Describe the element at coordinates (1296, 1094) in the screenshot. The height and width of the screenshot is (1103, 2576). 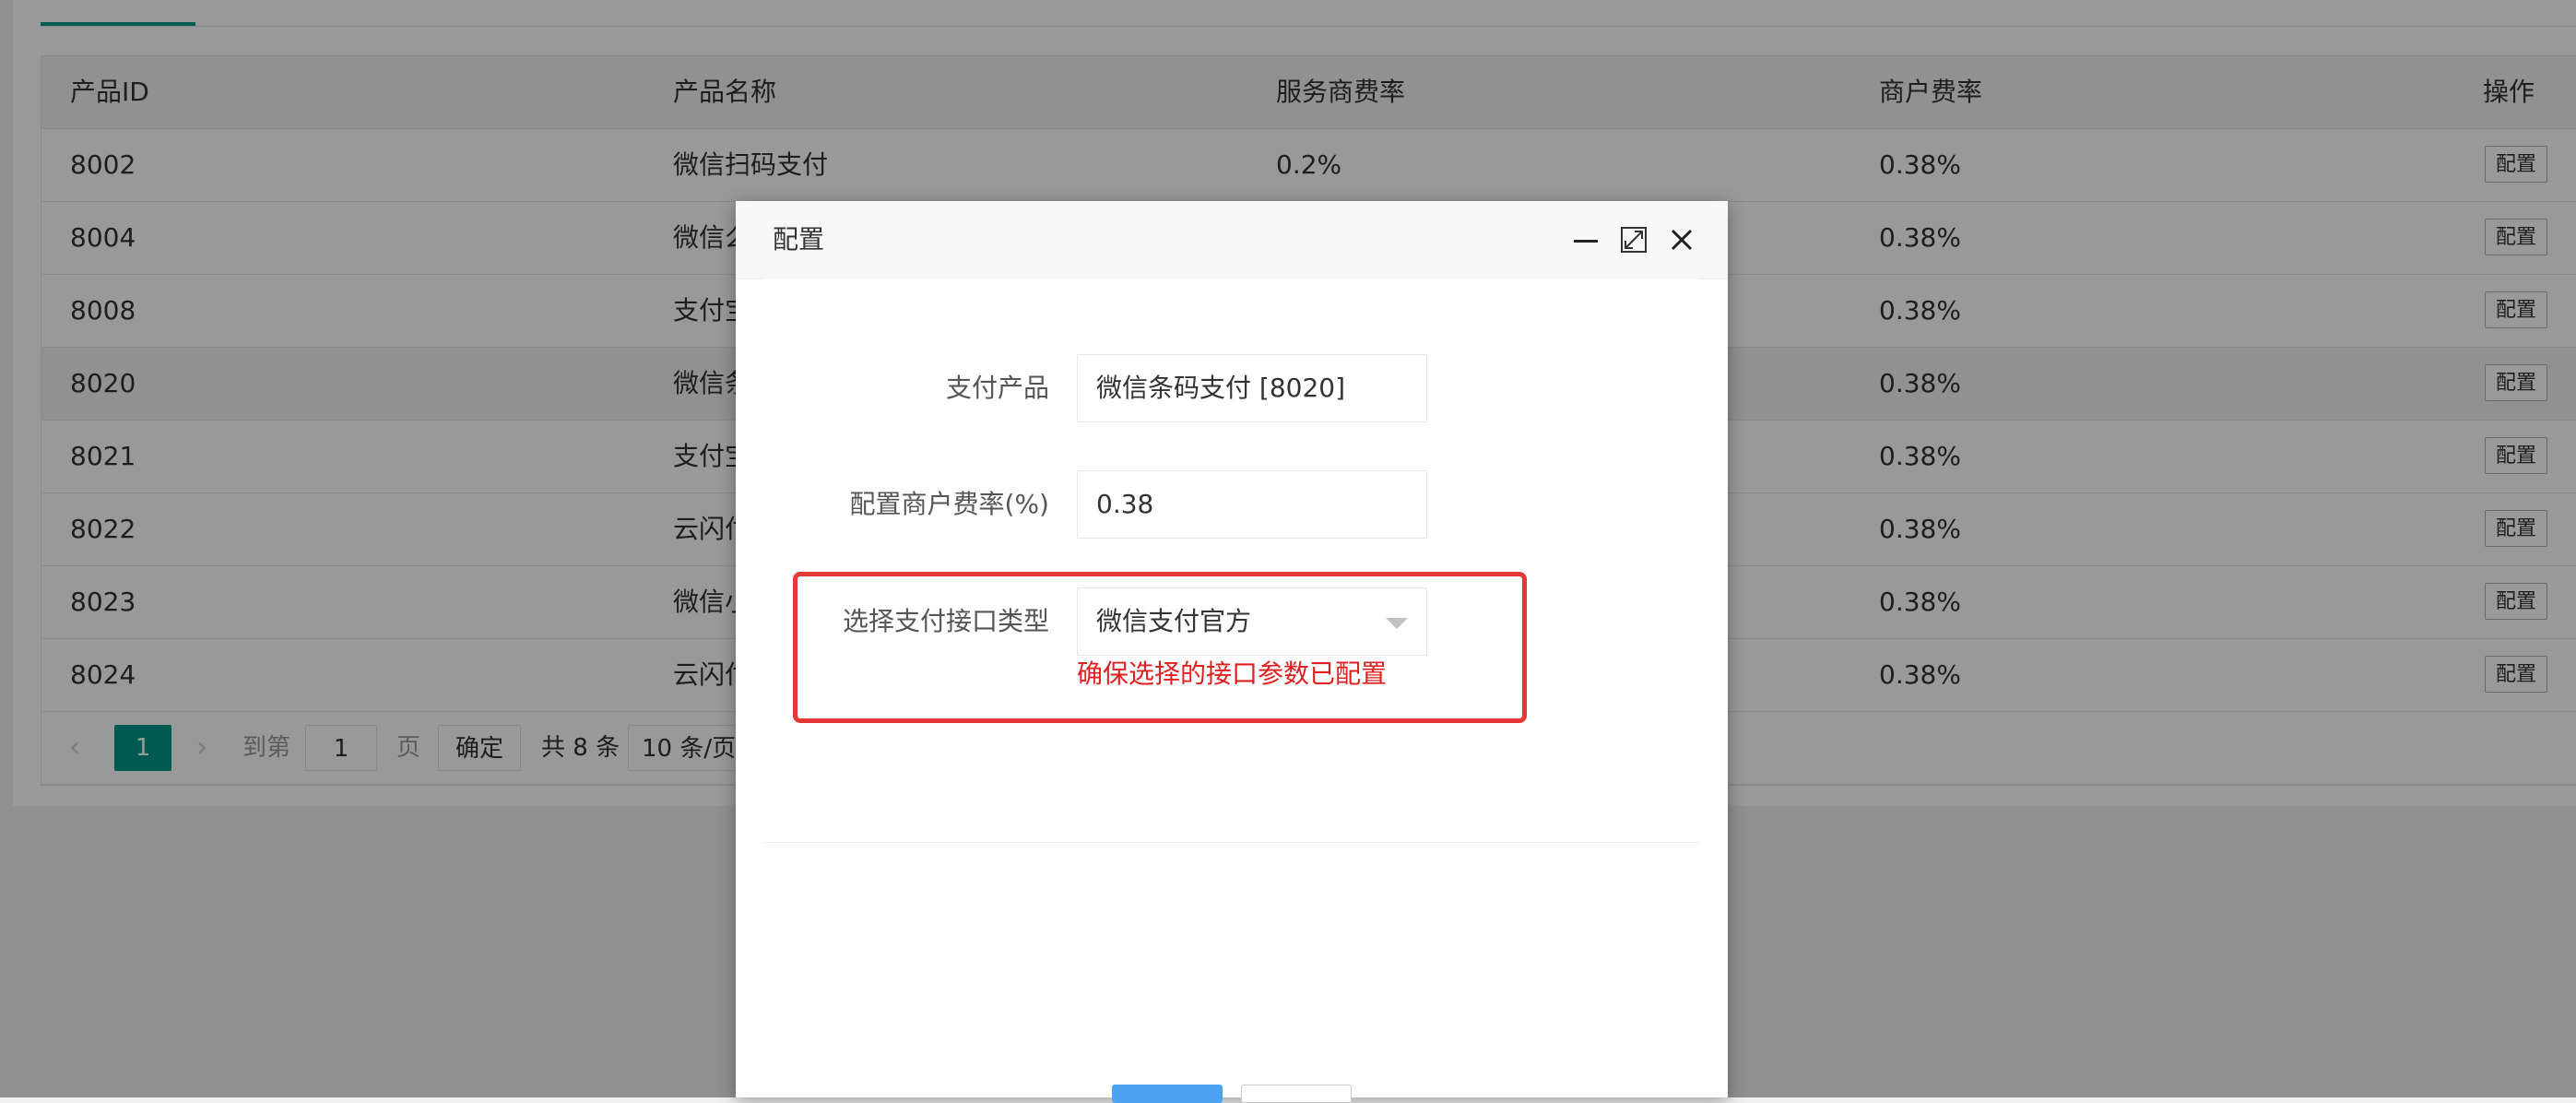
I see `cancel-button` at that location.